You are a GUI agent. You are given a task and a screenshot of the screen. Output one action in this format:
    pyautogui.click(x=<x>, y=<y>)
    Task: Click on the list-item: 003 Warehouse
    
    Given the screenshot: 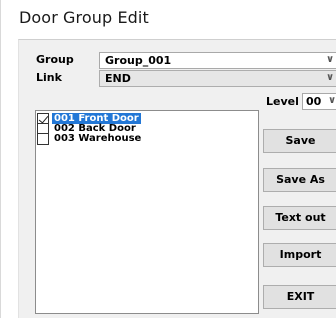 What is the action you would take?
    pyautogui.click(x=146, y=139)
    